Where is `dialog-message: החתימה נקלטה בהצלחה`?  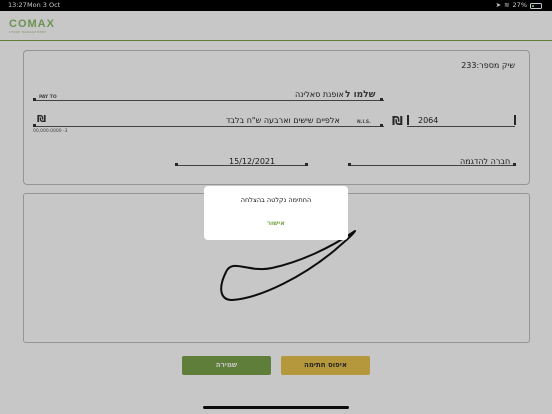
dialog-message: החתימה נקלטה בהצלחה is located at coordinates (276, 200).